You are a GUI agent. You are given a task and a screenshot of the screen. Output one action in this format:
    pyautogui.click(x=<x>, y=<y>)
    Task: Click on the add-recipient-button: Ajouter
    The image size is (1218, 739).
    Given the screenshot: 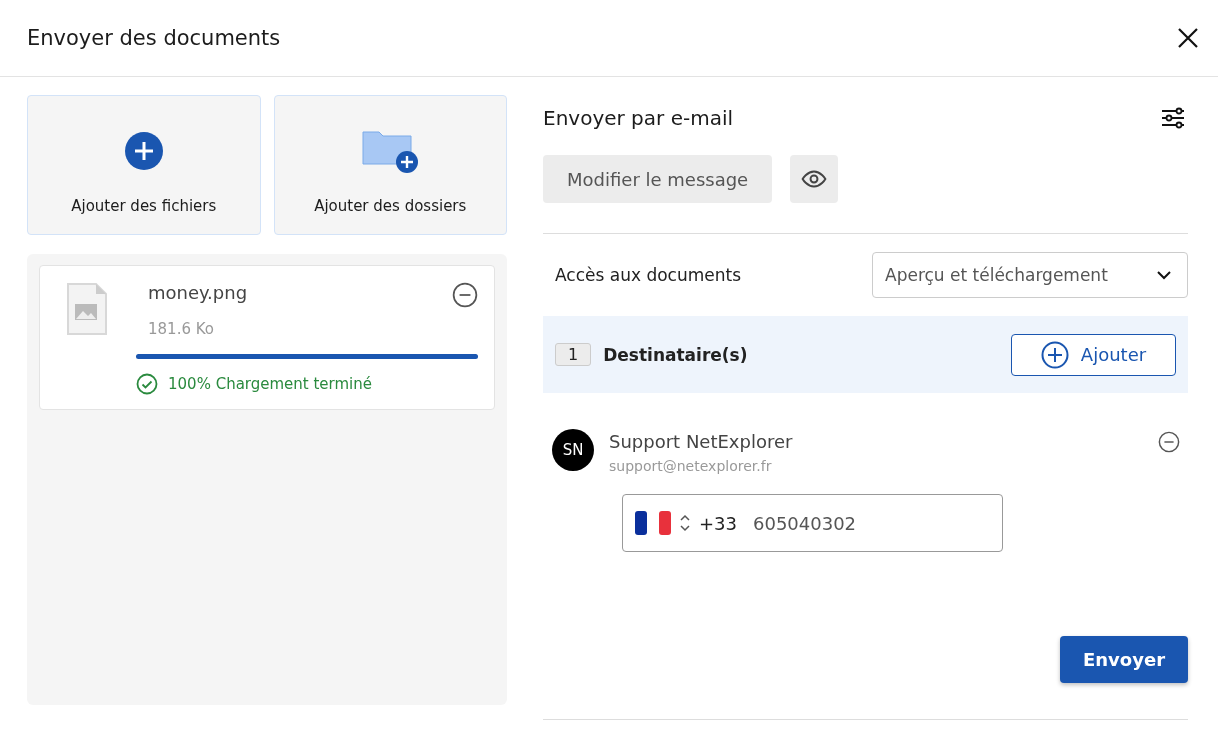 What is the action you would take?
    pyautogui.click(x=1093, y=354)
    